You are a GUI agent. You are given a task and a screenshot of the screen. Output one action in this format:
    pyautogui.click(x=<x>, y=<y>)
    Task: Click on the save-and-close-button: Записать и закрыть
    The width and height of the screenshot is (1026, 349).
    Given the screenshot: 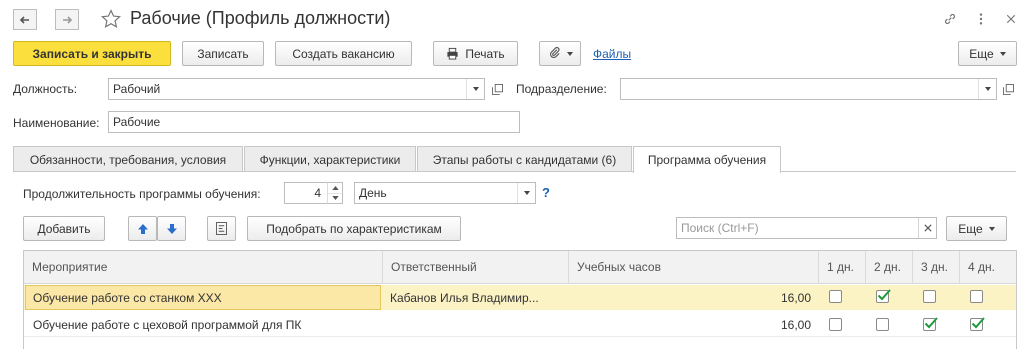 What is the action you would take?
    pyautogui.click(x=92, y=53)
    